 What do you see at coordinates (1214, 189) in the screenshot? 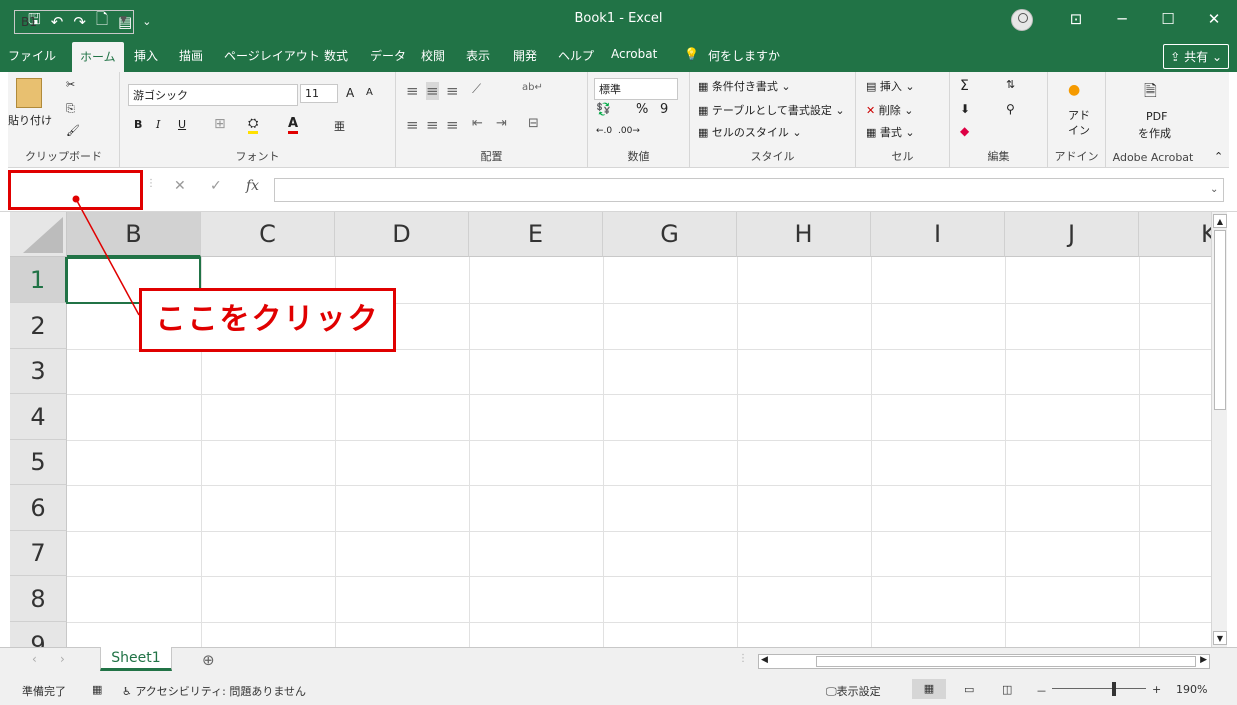
I see `expand-formula-bar-icon: ⌄` at bounding box center [1214, 189].